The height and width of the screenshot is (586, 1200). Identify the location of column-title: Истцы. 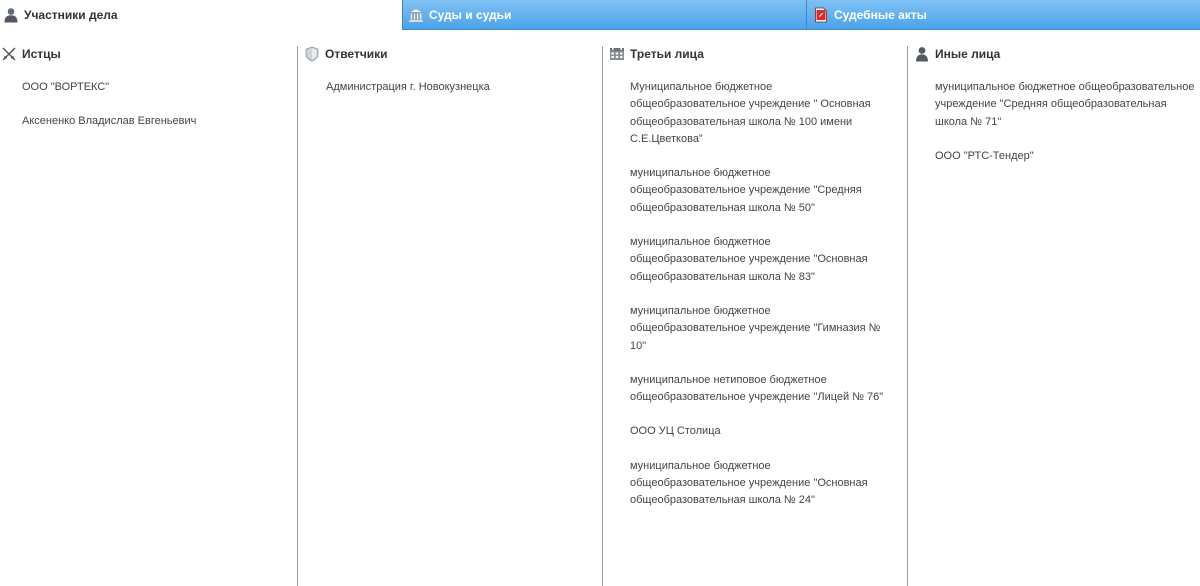
(41, 54).